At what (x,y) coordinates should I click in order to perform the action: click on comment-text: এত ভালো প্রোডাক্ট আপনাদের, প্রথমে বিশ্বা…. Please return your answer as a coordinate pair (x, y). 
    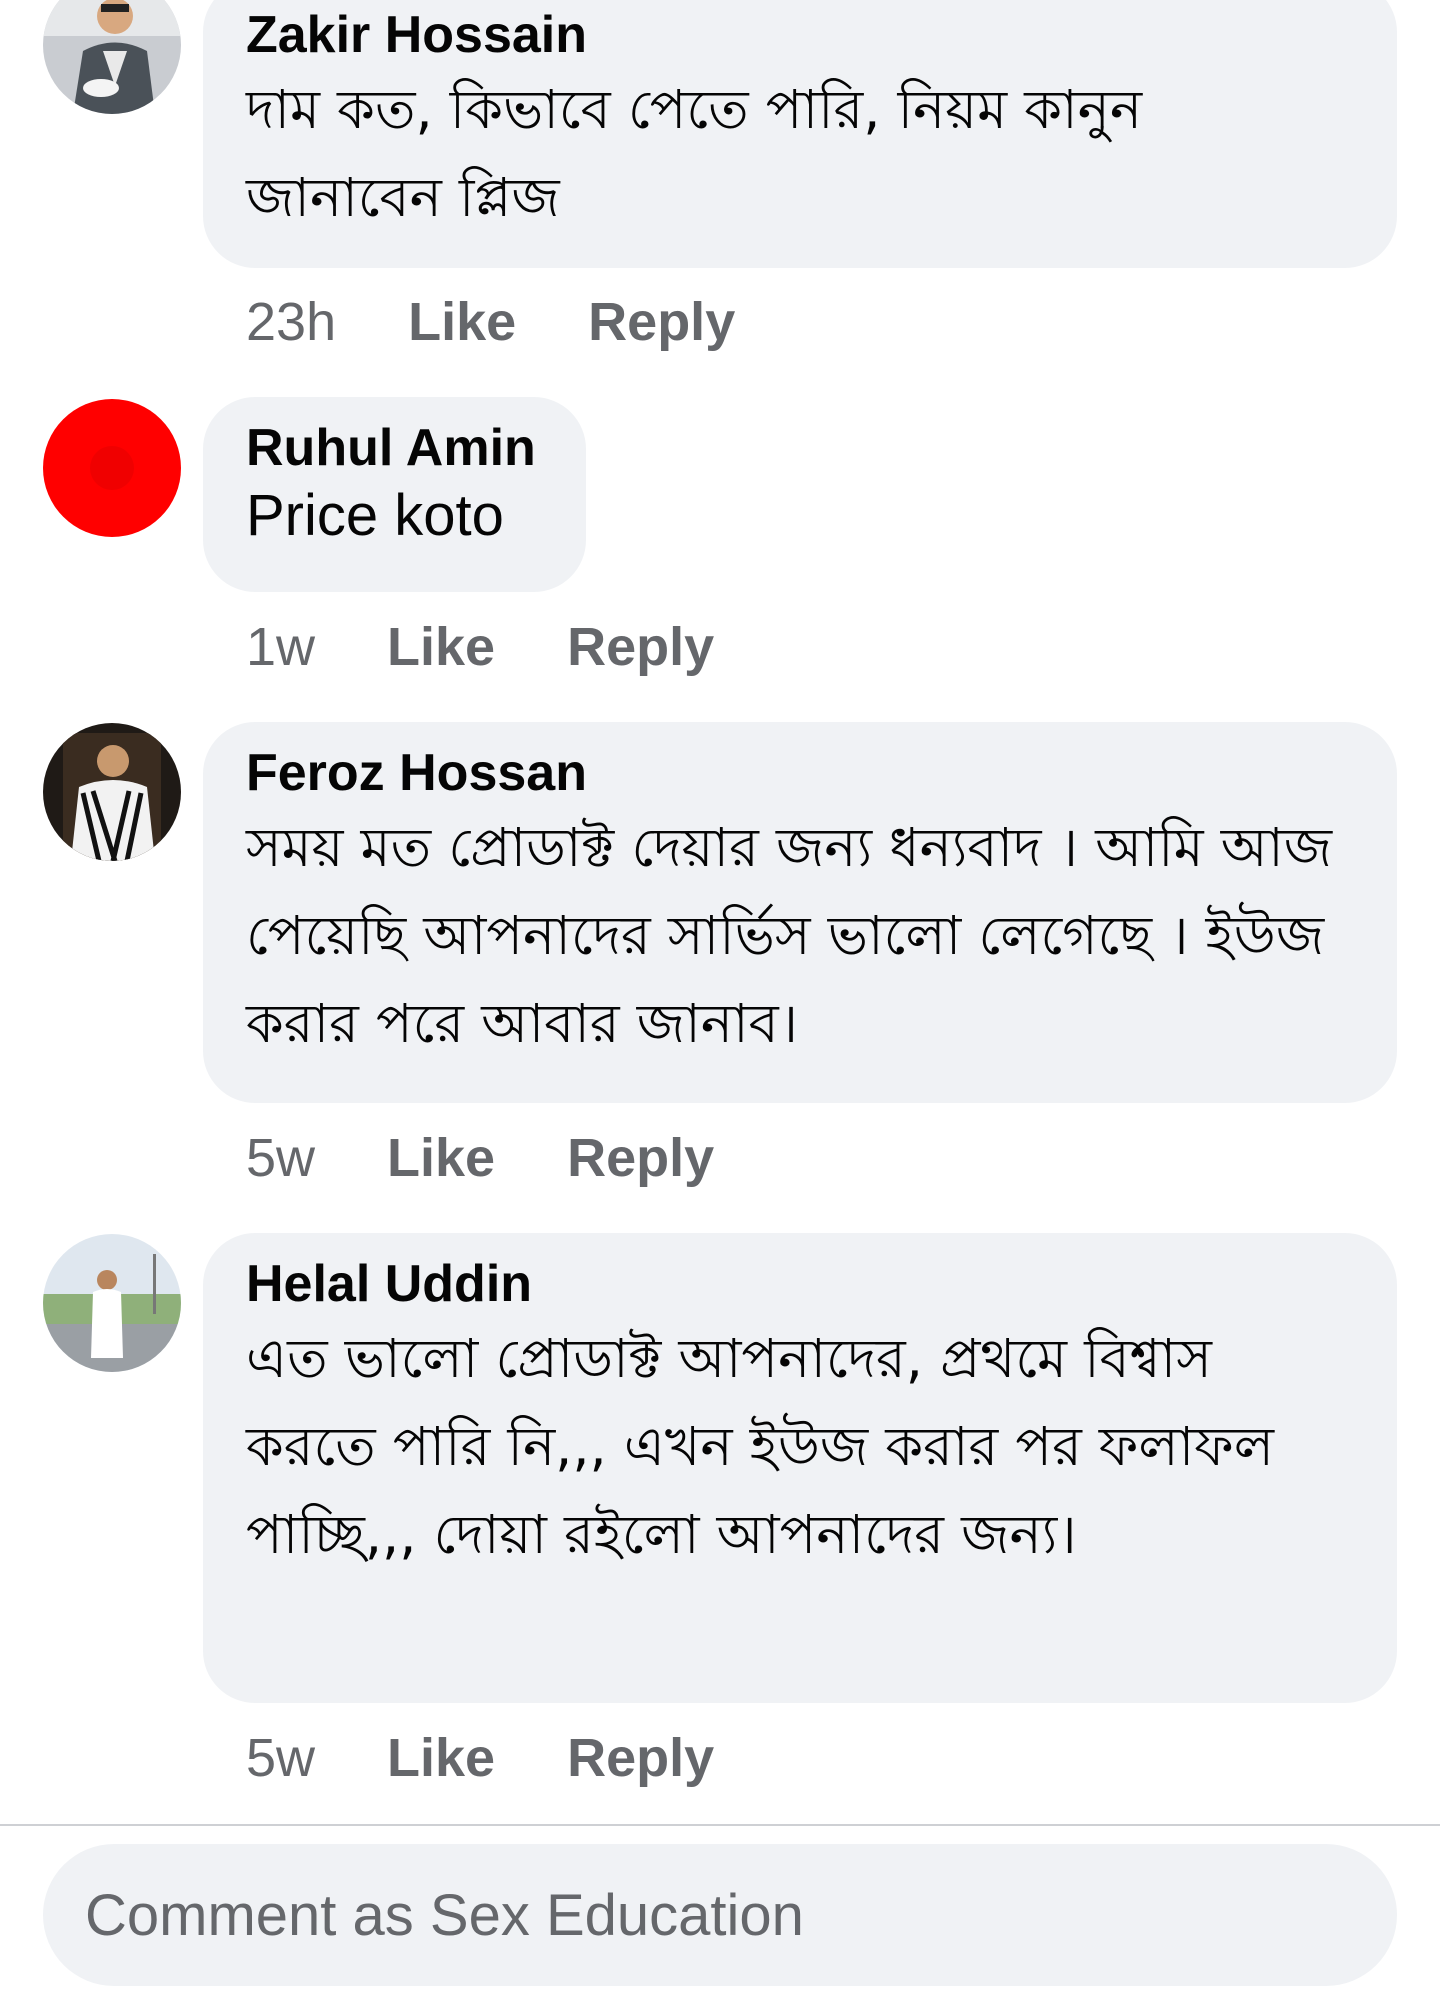
    Looking at the image, I should click on (760, 1446).